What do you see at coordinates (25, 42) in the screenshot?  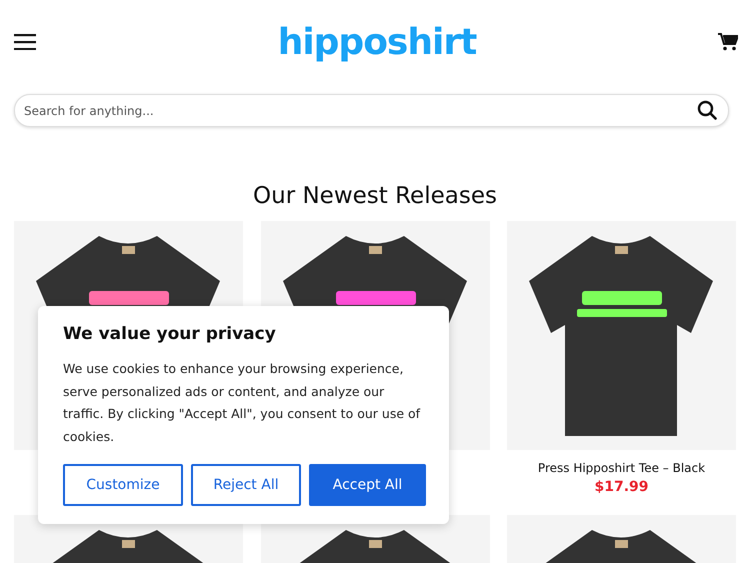 I see `menu-icon` at bounding box center [25, 42].